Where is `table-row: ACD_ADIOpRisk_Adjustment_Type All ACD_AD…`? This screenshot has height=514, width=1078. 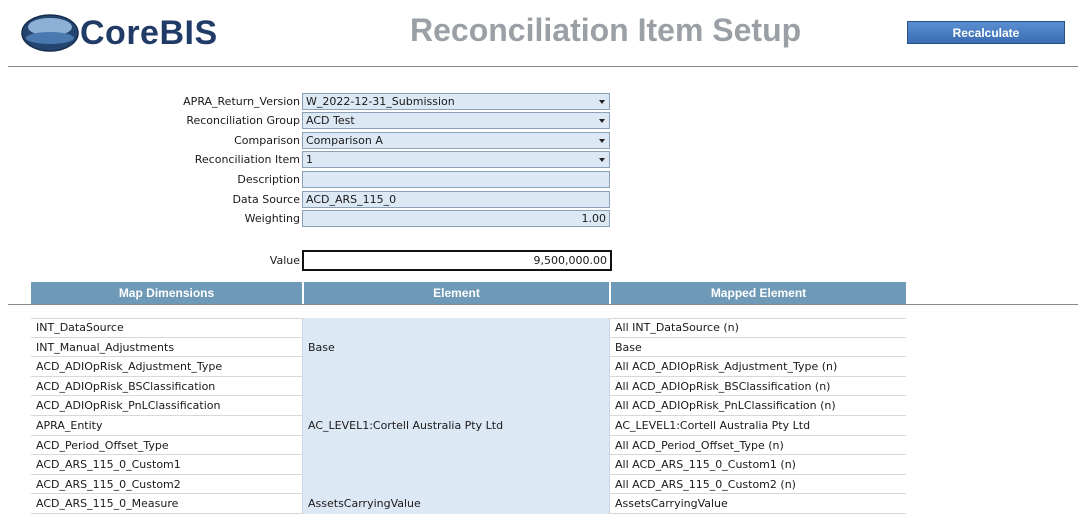 table-row: ACD_ADIOpRisk_Adjustment_Type All ACD_AD… is located at coordinates (468, 367).